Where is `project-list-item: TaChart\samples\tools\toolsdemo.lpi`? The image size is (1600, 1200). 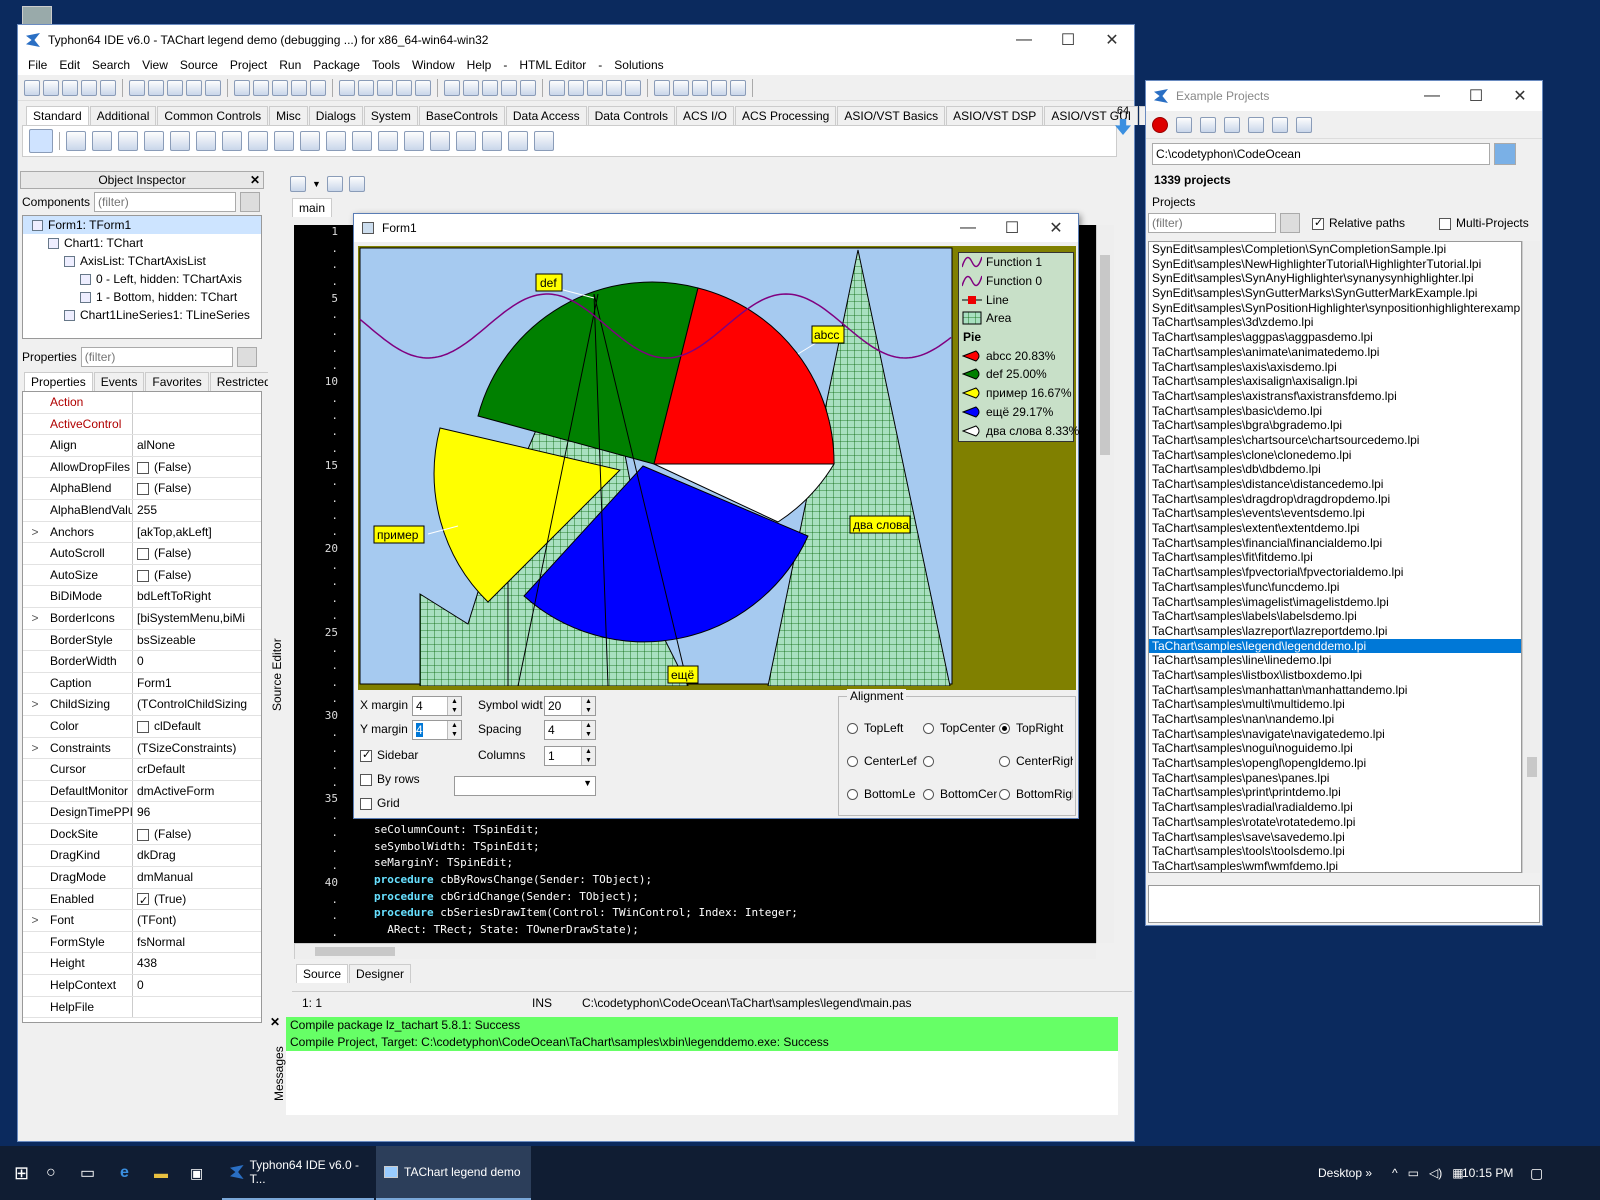
project-list-item: TaChart\samples\tools\toolsdemo.lpi is located at coordinates (1335, 851).